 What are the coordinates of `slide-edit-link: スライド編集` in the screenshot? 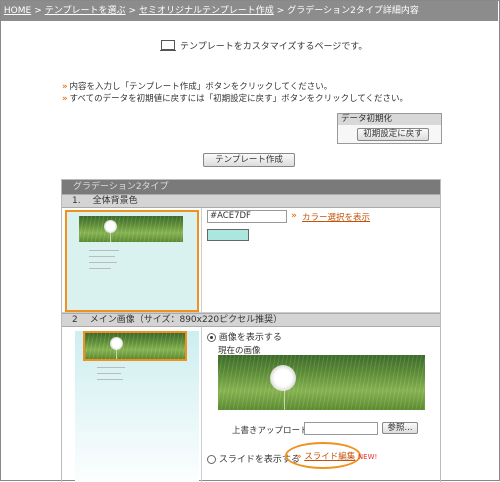 It's located at (329, 457).